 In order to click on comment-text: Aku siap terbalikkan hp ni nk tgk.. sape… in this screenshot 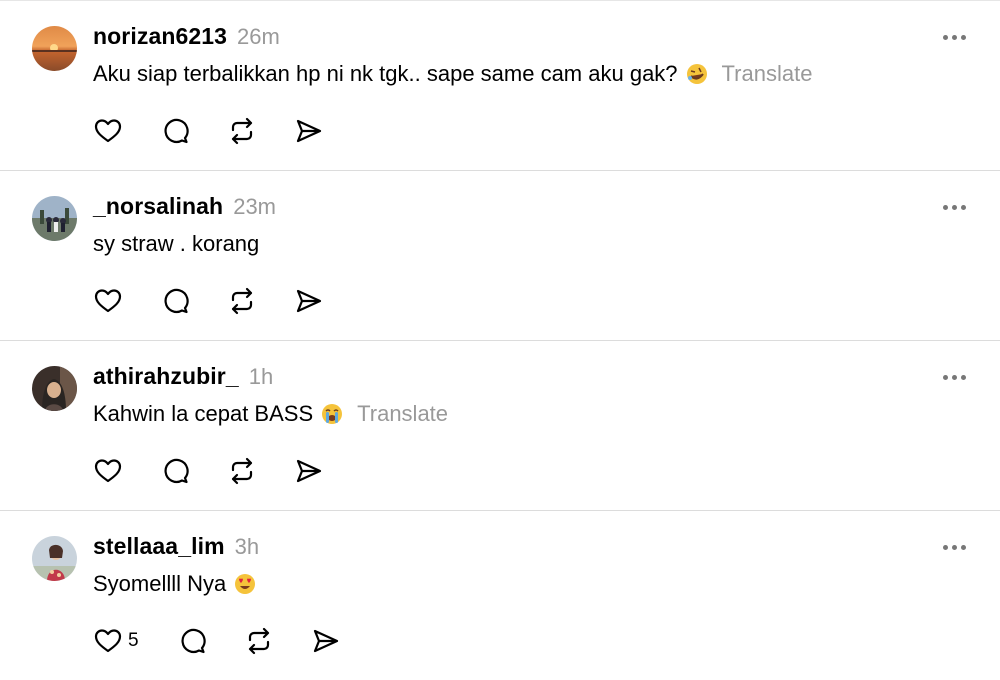, I will do `click(452, 74)`.